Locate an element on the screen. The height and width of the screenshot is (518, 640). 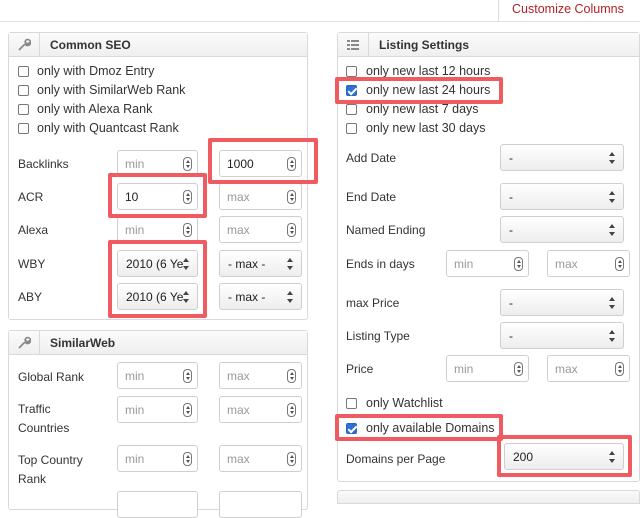
backlinks-label: Backlinks is located at coordinates (43, 164).